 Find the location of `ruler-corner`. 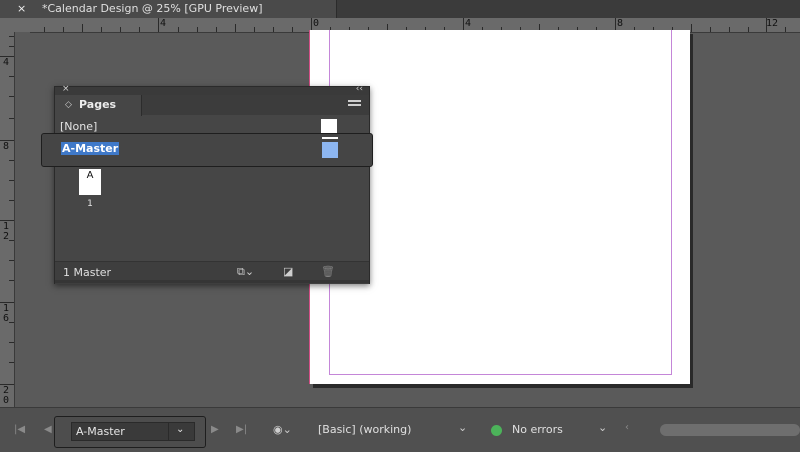

ruler-corner is located at coordinates (15, 25).